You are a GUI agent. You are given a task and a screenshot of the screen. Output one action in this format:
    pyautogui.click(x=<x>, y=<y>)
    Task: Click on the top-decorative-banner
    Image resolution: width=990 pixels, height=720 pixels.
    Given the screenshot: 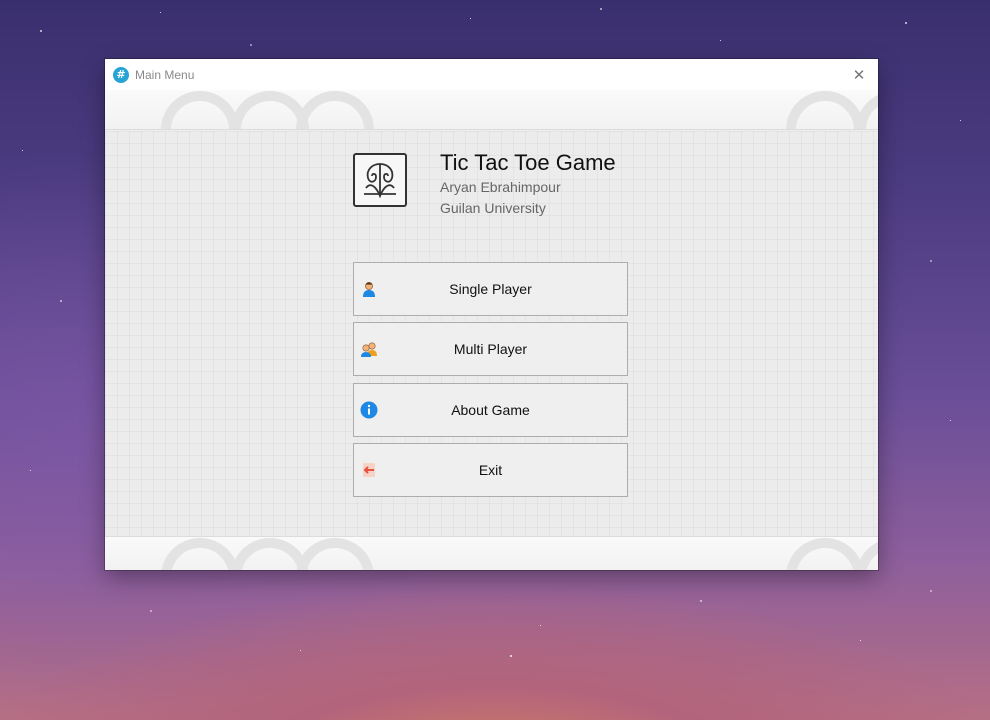 What is the action you would take?
    pyautogui.click(x=491, y=110)
    